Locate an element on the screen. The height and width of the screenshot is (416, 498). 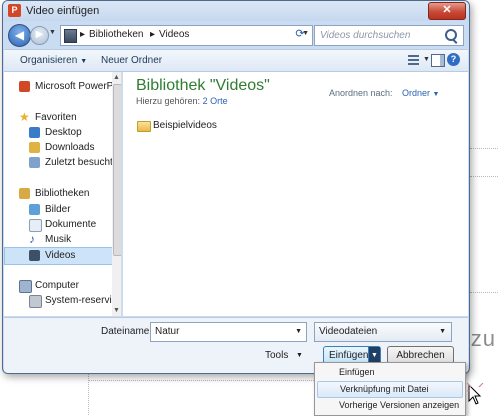
mouse-cursor-icon is located at coordinates (475, 394).